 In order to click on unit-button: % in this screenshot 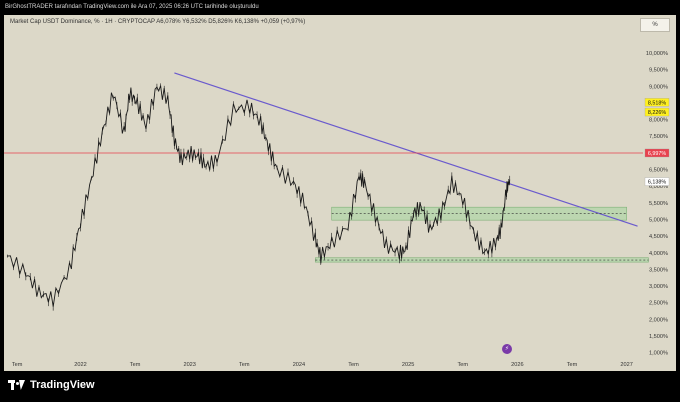, I will do `click(655, 25)`.